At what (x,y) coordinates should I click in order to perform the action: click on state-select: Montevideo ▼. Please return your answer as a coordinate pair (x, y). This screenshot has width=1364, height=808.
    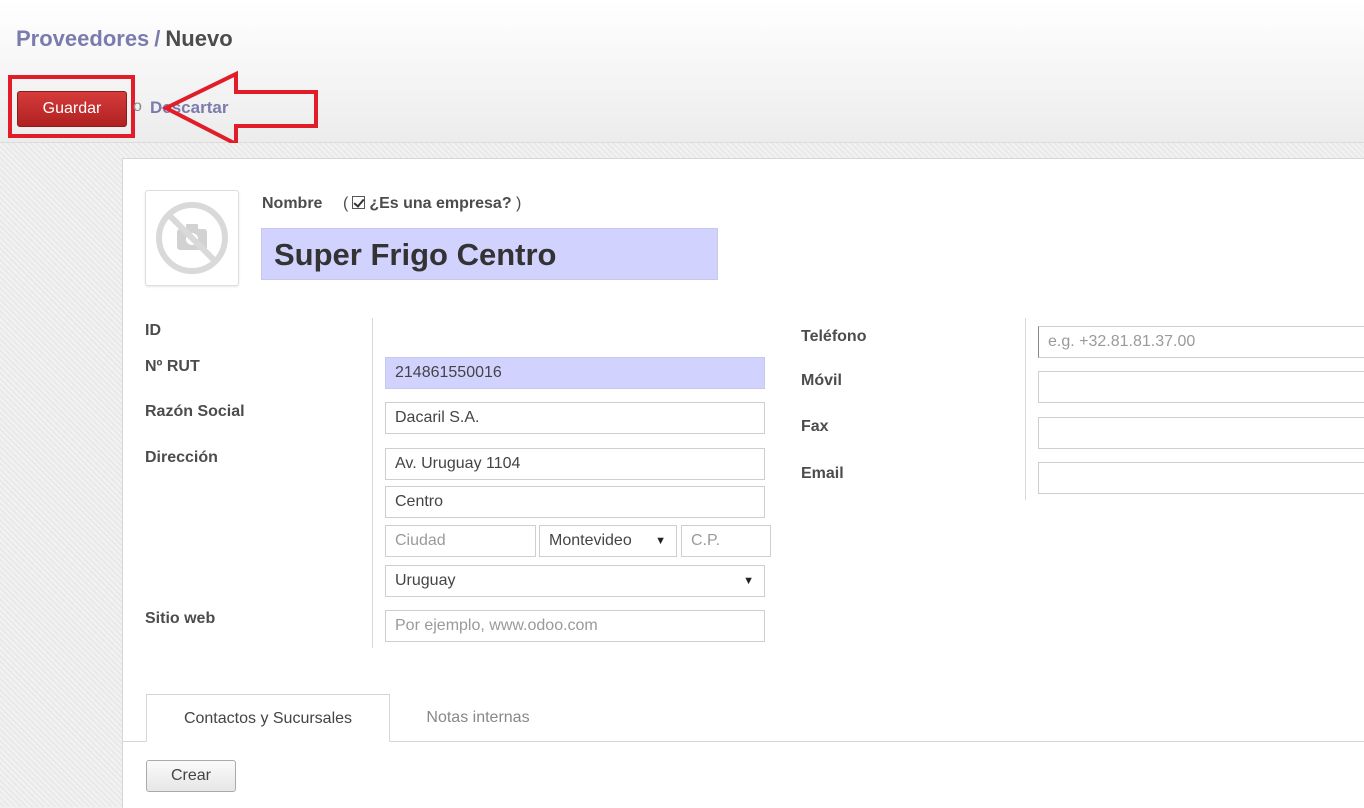
    Looking at the image, I should click on (608, 541).